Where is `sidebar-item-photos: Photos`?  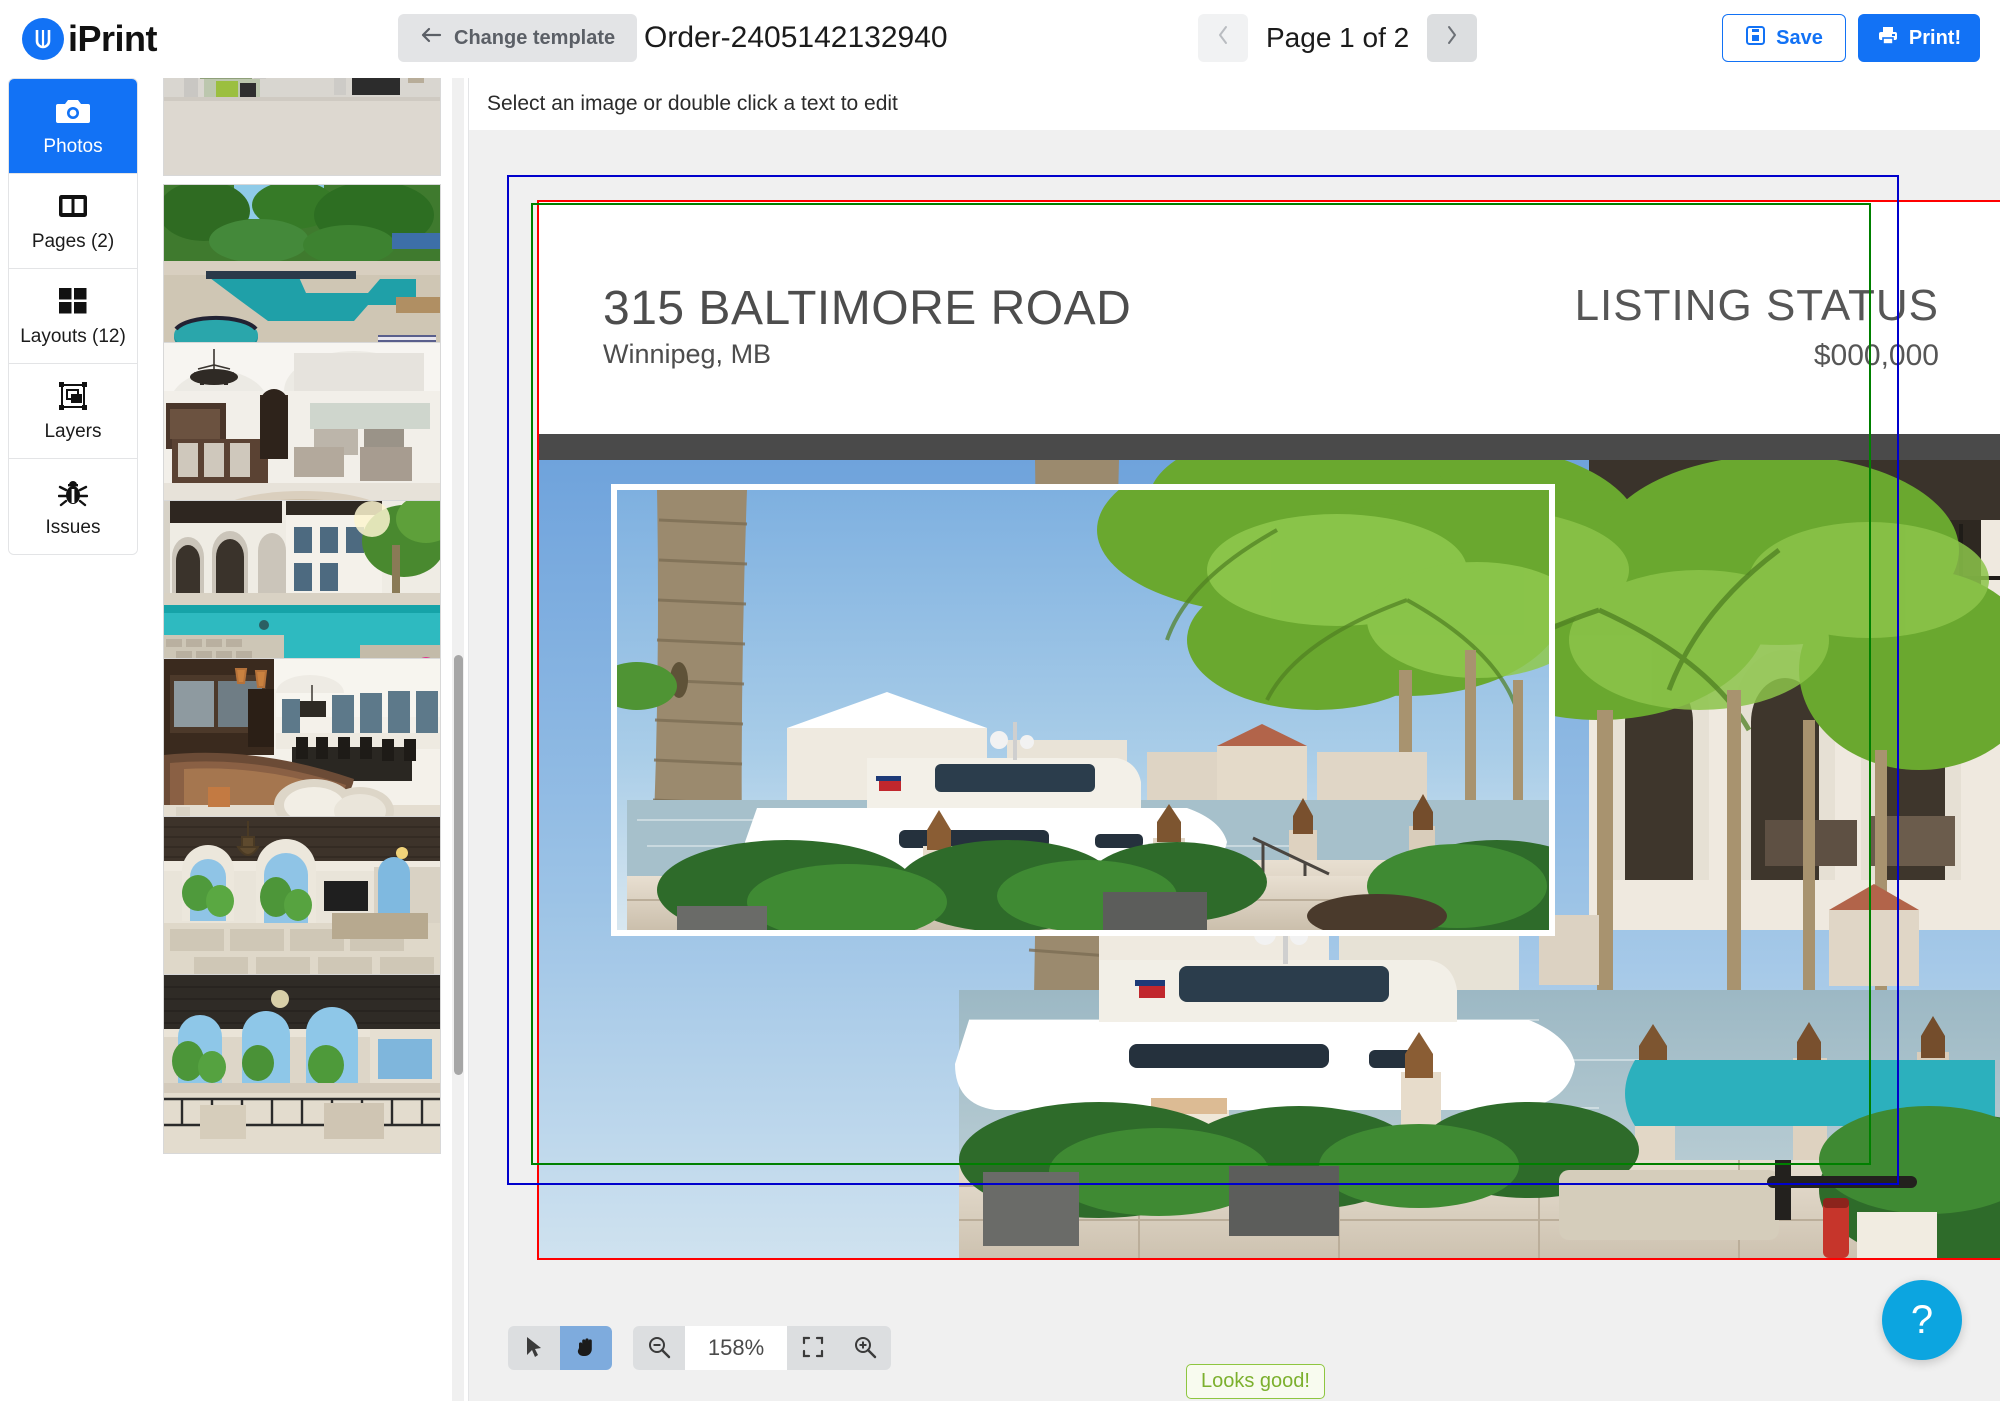 sidebar-item-photos: Photos is located at coordinates (73, 126).